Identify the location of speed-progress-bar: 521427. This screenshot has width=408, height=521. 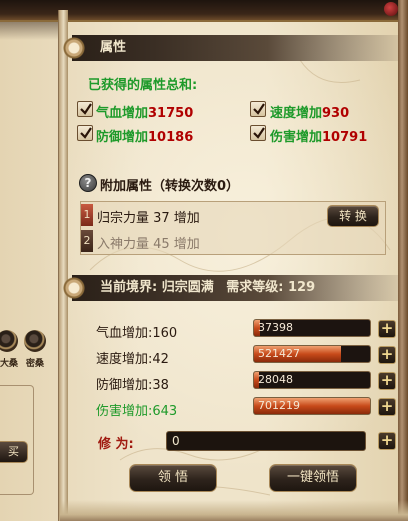
(312, 354).